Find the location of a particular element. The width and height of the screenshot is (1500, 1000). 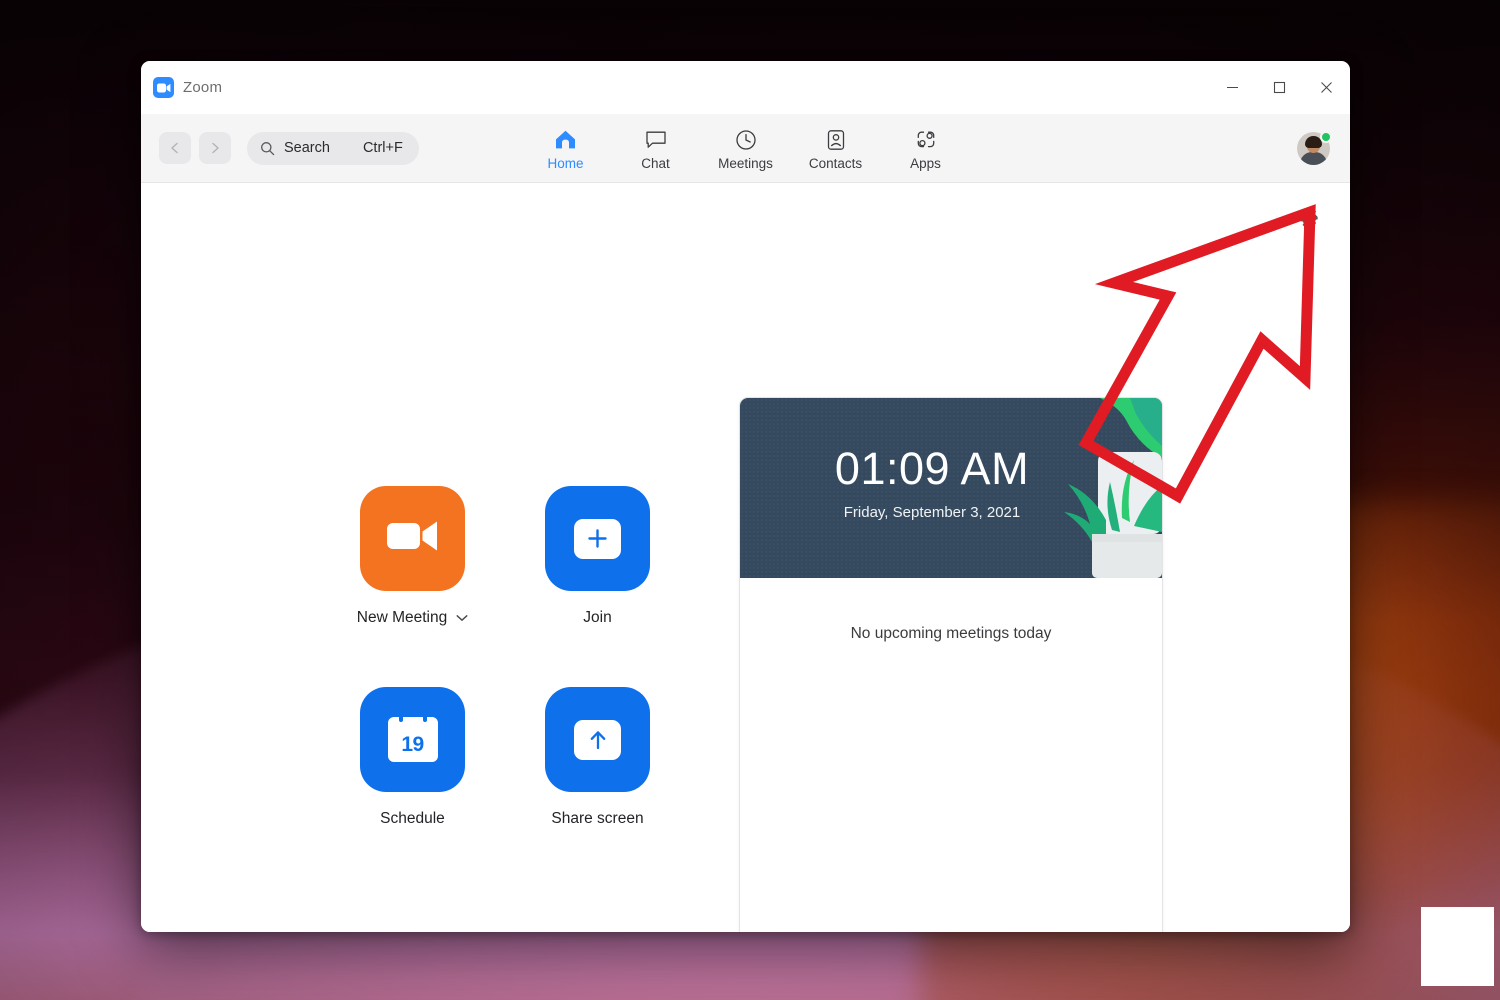

close-button is located at coordinates (1326, 87).